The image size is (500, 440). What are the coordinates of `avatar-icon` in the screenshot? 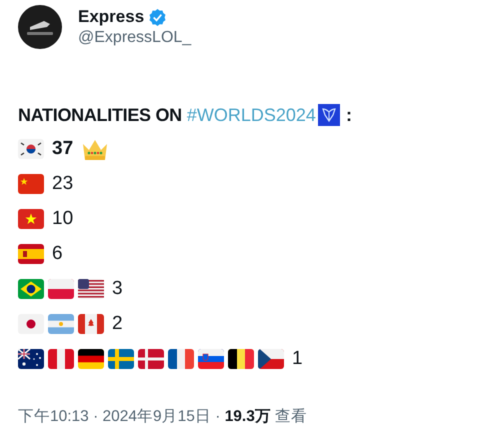 It's located at (40, 27).